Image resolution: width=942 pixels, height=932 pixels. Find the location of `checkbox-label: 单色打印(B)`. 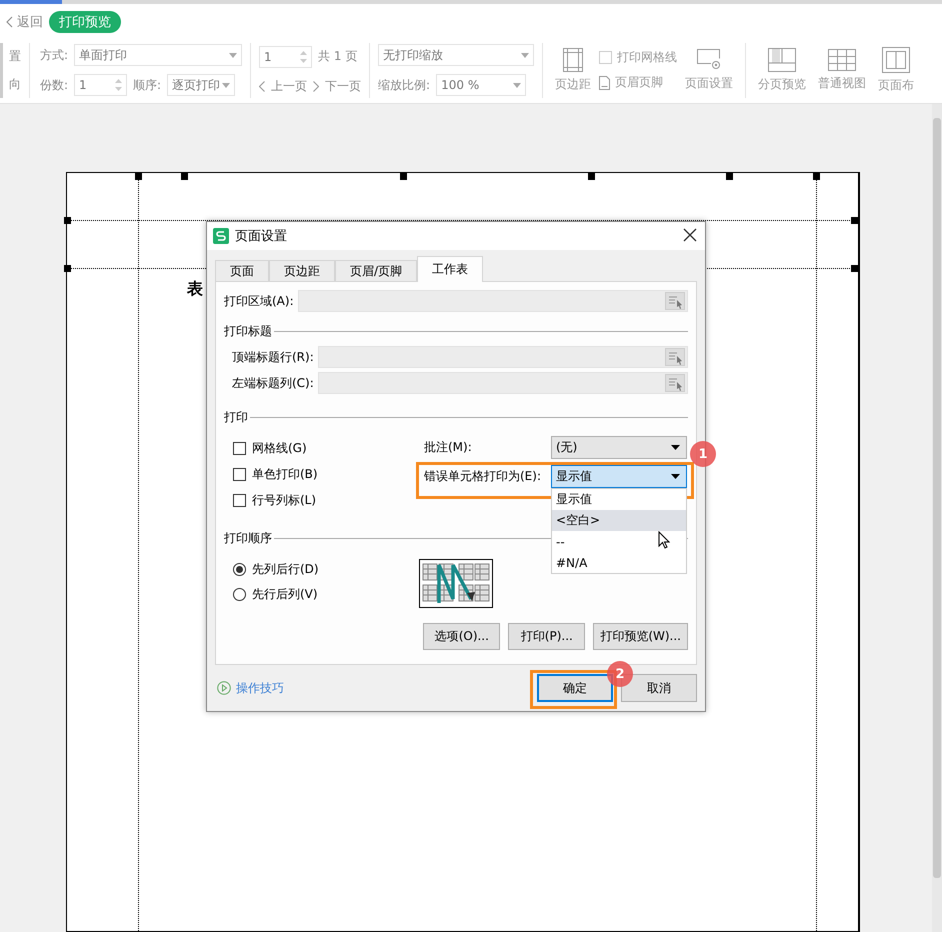

checkbox-label: 单色打印(B) is located at coordinates (285, 474).